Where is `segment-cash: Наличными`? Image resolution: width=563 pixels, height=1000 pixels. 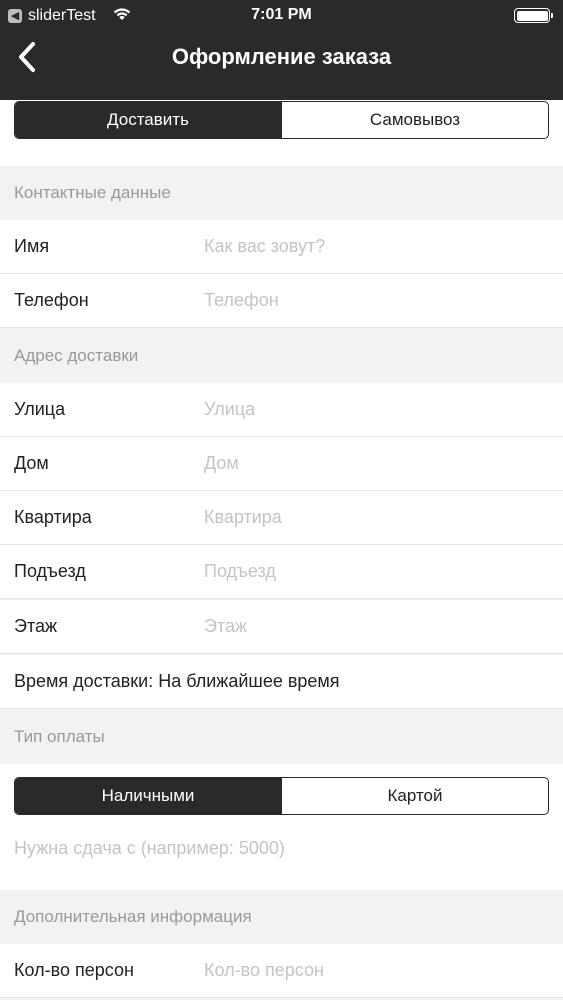 segment-cash: Наличными is located at coordinates (148, 796).